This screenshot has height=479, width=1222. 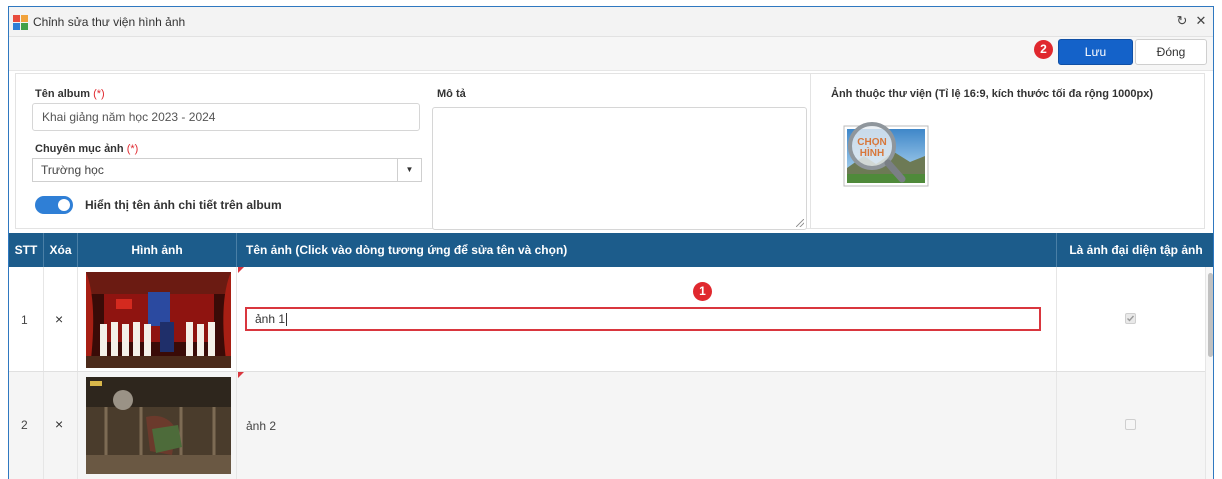 What do you see at coordinates (1136, 250) in the screenshot?
I see `col-cover-image: Là ảnh đại diện tập ảnh` at bounding box center [1136, 250].